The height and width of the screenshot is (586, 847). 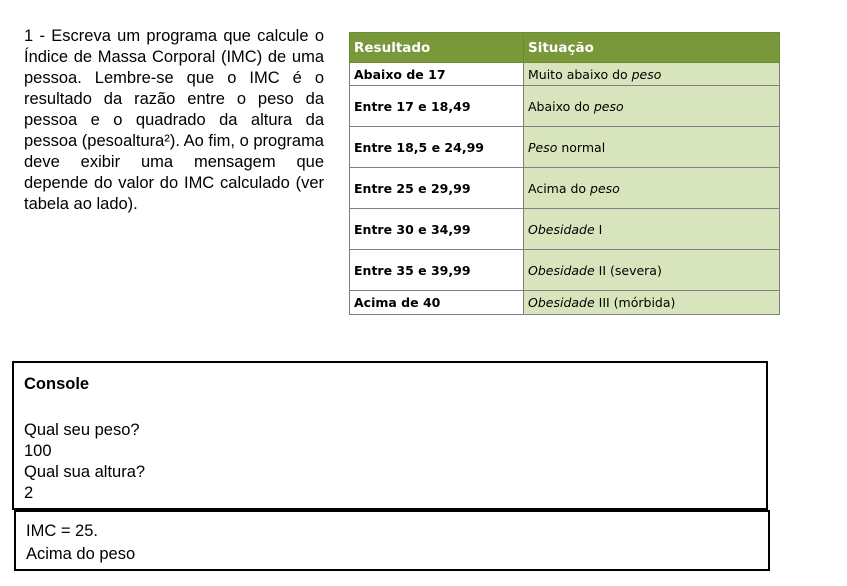 What do you see at coordinates (651, 47) in the screenshot?
I see `header-situacao: Situação` at bounding box center [651, 47].